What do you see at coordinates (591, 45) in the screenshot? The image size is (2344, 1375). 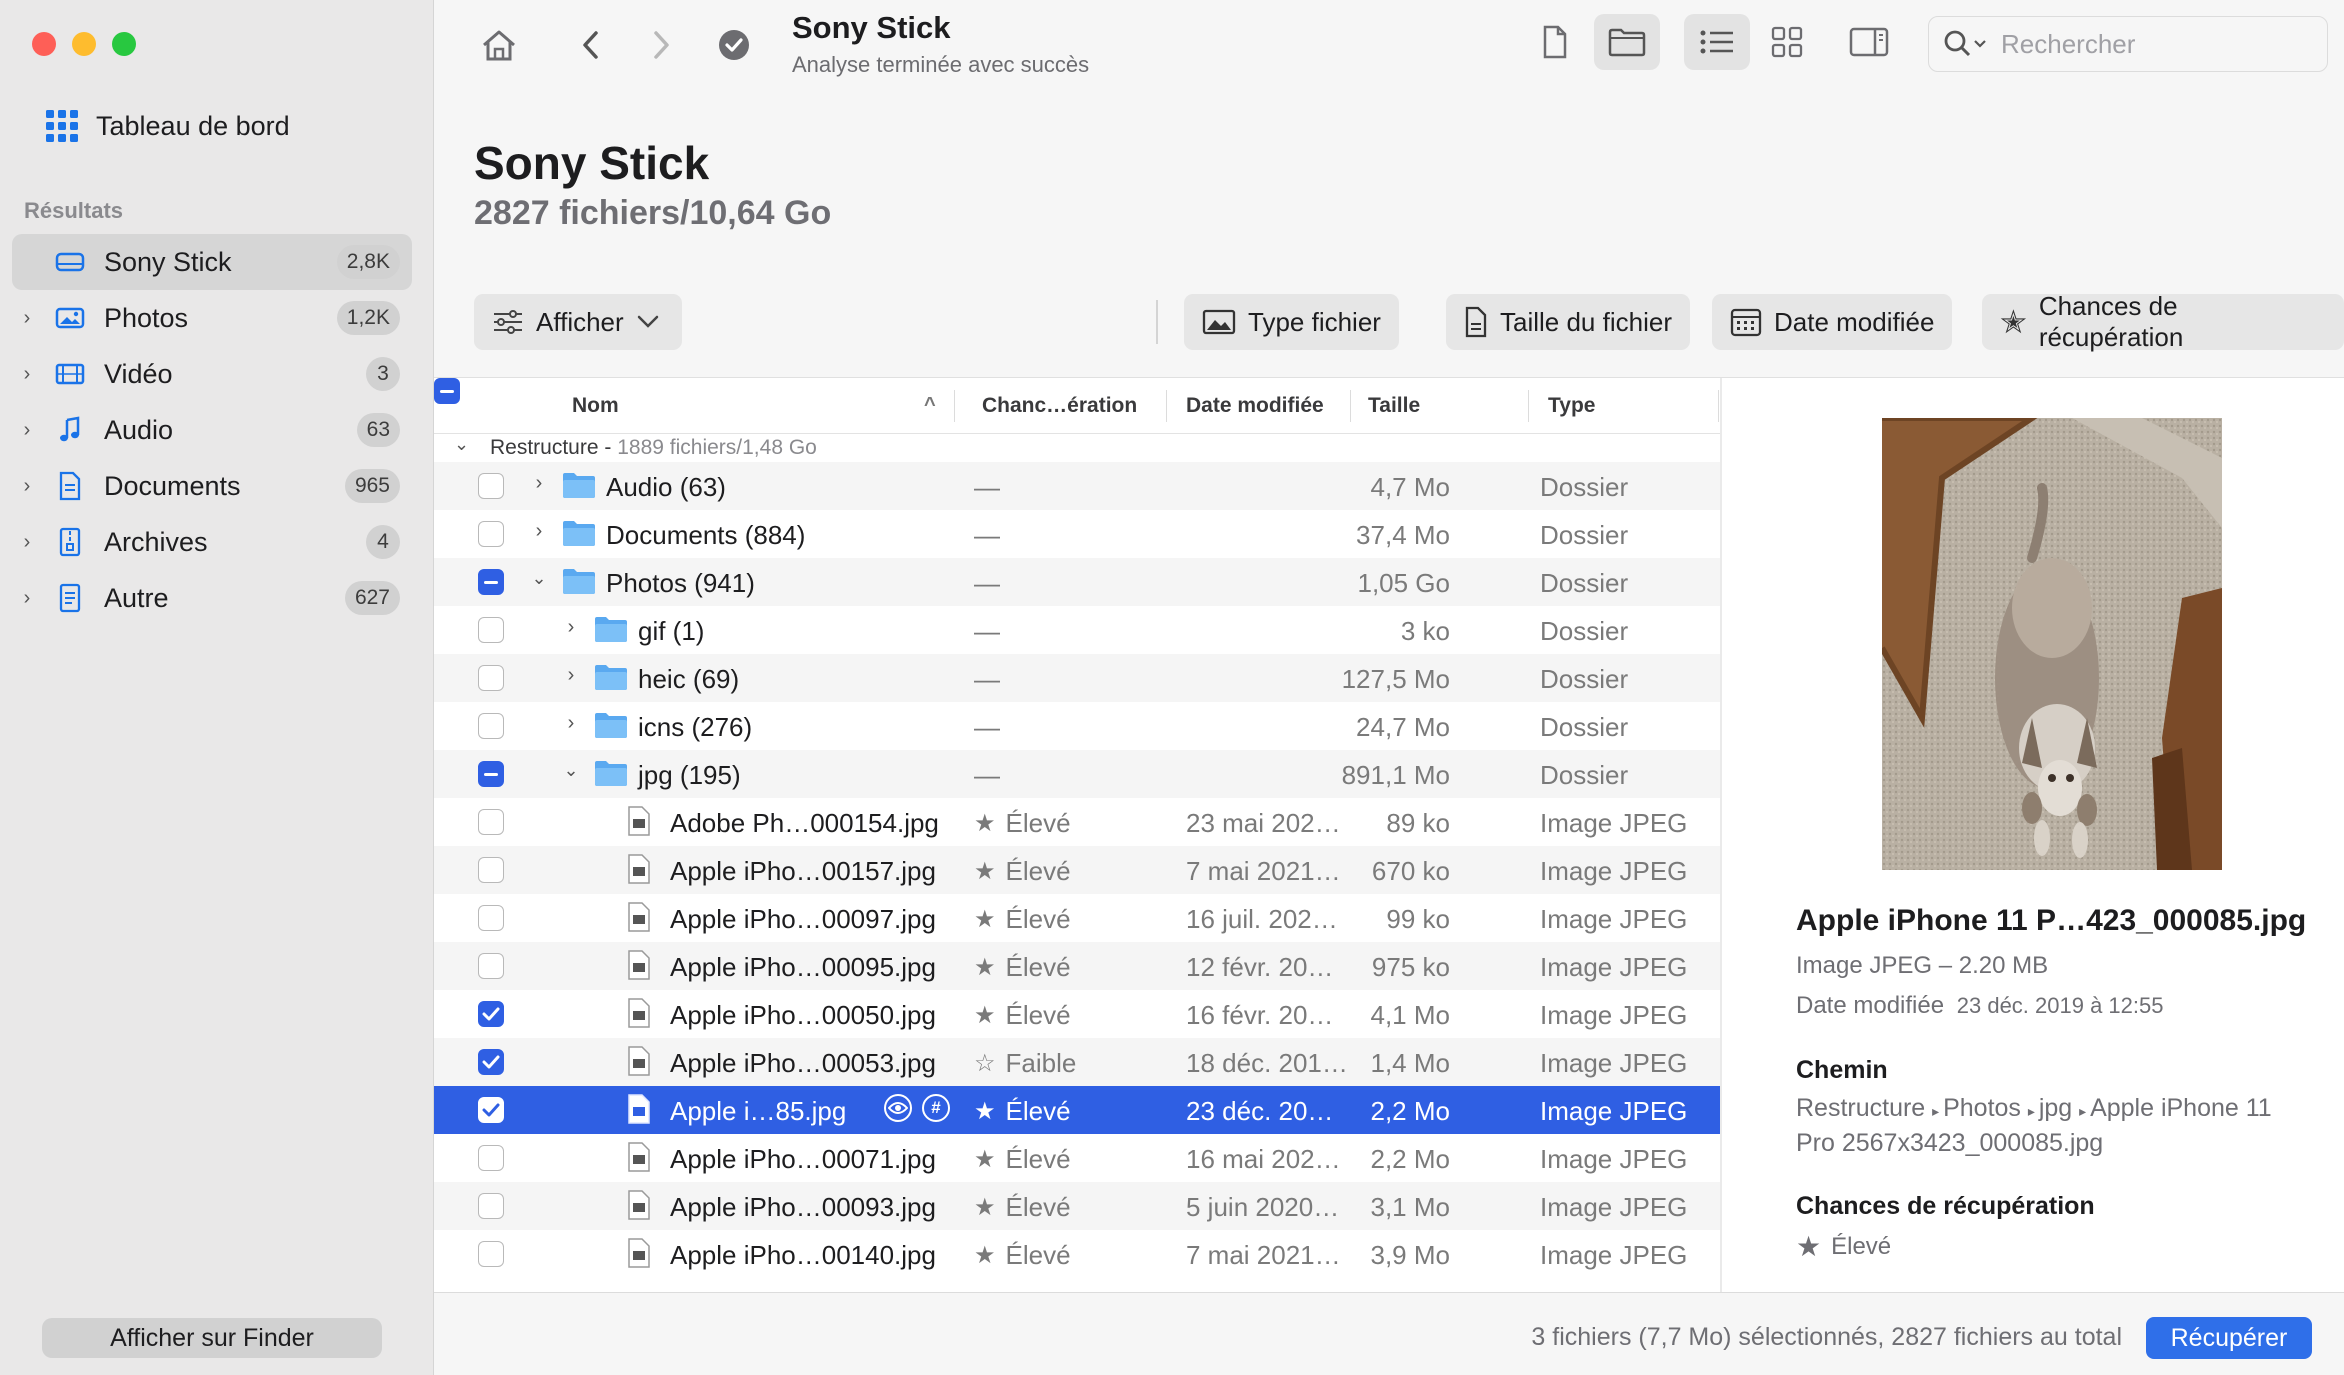 I see `back-chevron-icon` at bounding box center [591, 45].